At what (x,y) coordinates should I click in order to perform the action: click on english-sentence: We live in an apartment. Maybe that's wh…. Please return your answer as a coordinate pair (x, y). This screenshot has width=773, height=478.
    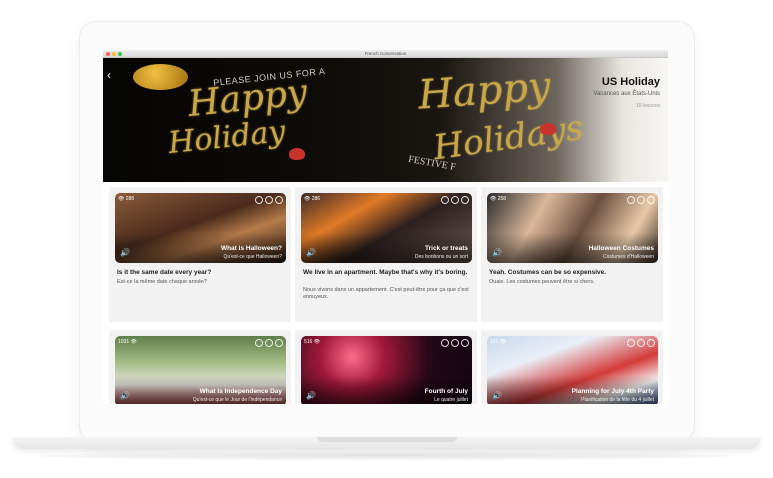
    Looking at the image, I should click on (385, 272).